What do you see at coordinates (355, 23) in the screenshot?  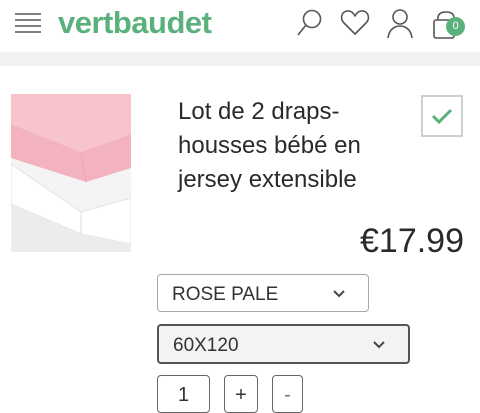 I see `heart-icon` at bounding box center [355, 23].